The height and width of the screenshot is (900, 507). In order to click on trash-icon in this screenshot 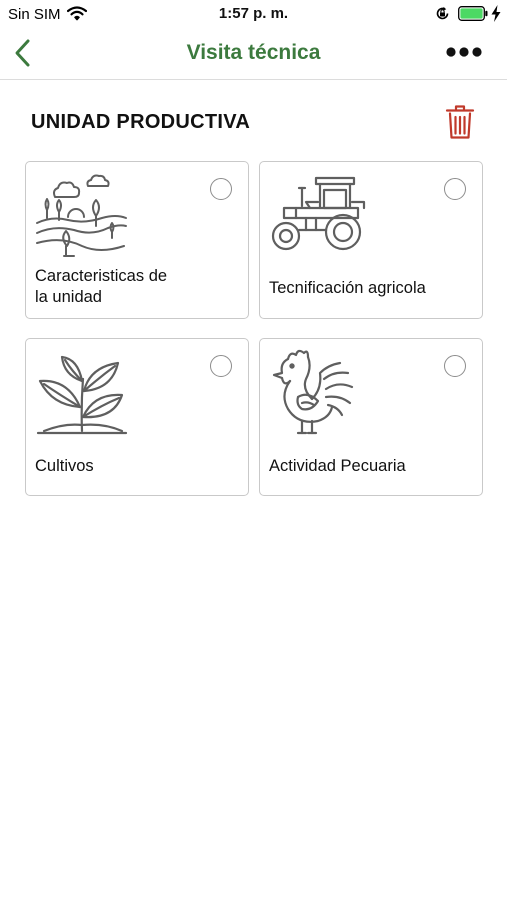, I will do `click(460, 122)`.